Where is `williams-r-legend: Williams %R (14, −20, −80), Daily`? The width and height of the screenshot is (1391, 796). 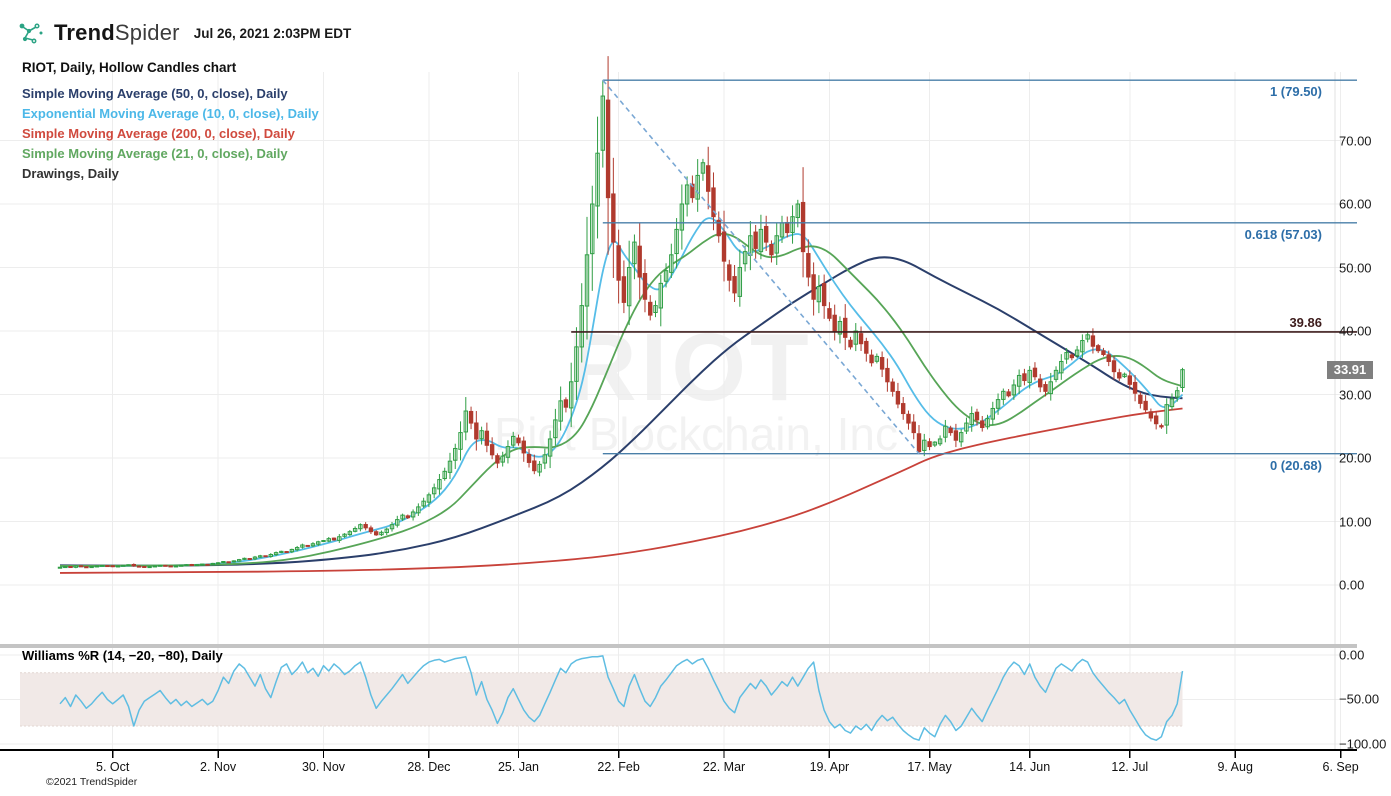 williams-r-legend: Williams %R (14, −20, −80), Daily is located at coordinates (122, 655).